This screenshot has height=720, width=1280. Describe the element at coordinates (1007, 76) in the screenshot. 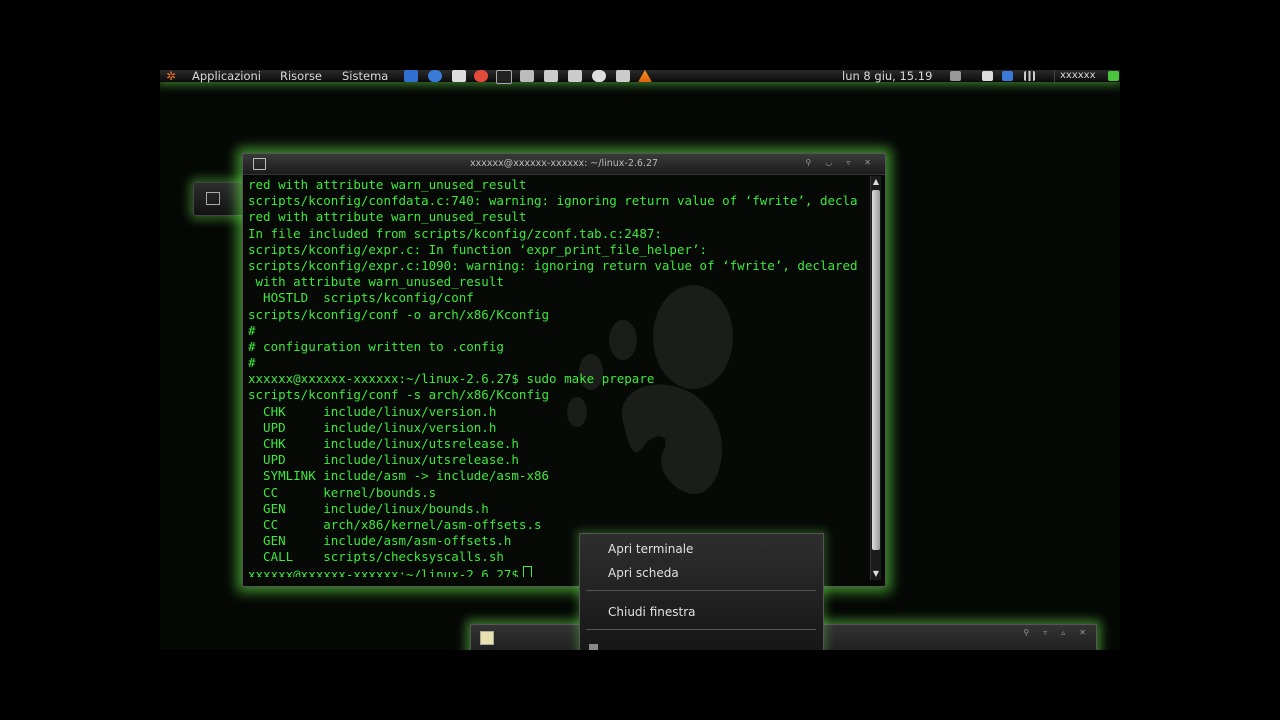

I see `network-icon` at that location.